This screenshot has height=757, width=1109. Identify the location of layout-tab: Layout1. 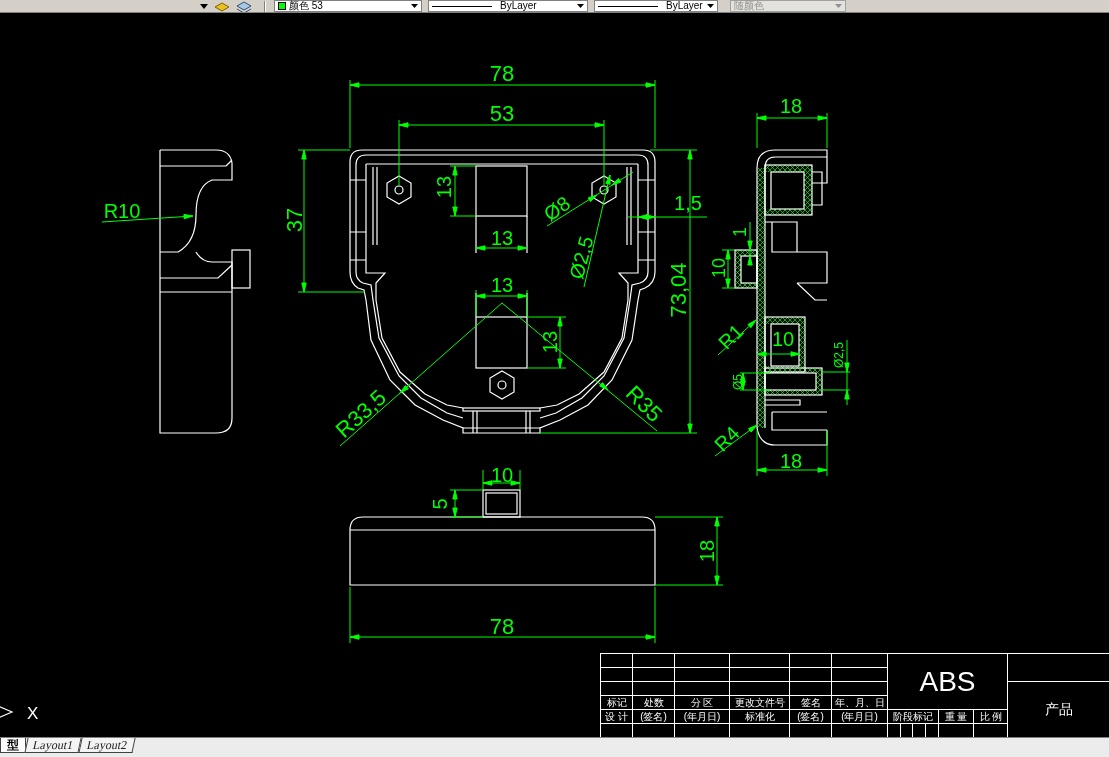
(53, 745).